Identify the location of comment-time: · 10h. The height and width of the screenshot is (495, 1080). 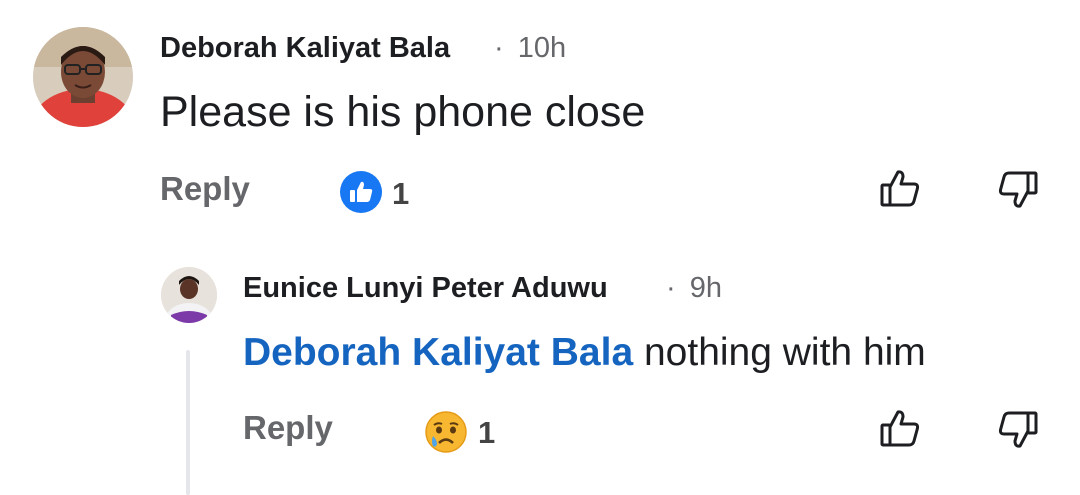
(530, 48).